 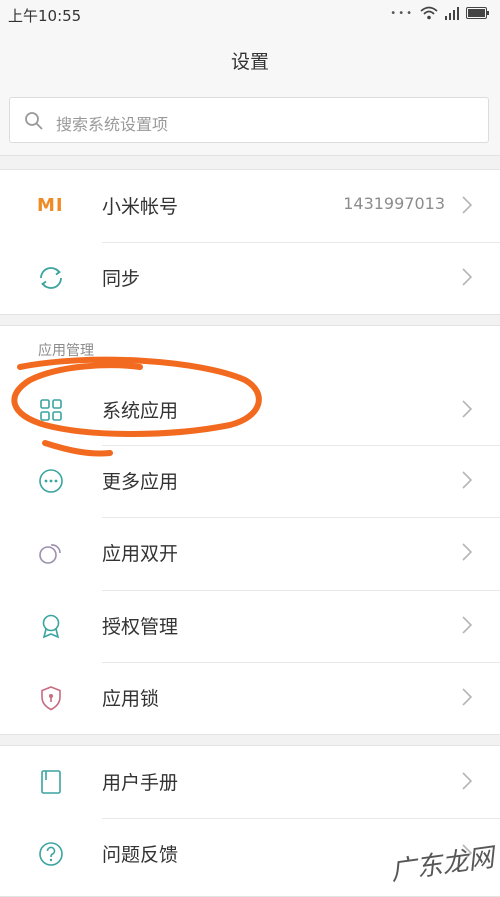 What do you see at coordinates (51, 410) in the screenshot?
I see `grid-icon` at bounding box center [51, 410].